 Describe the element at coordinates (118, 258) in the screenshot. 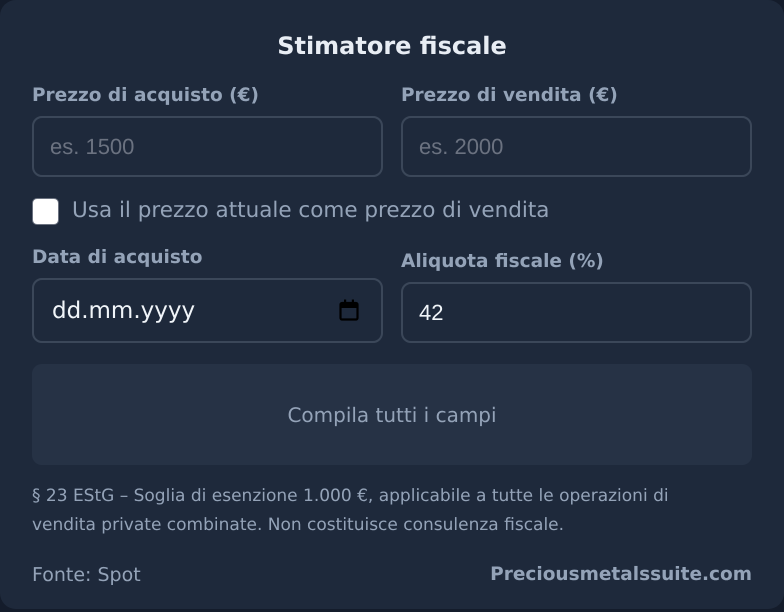

I see `field-label: Data di acquisto` at that location.